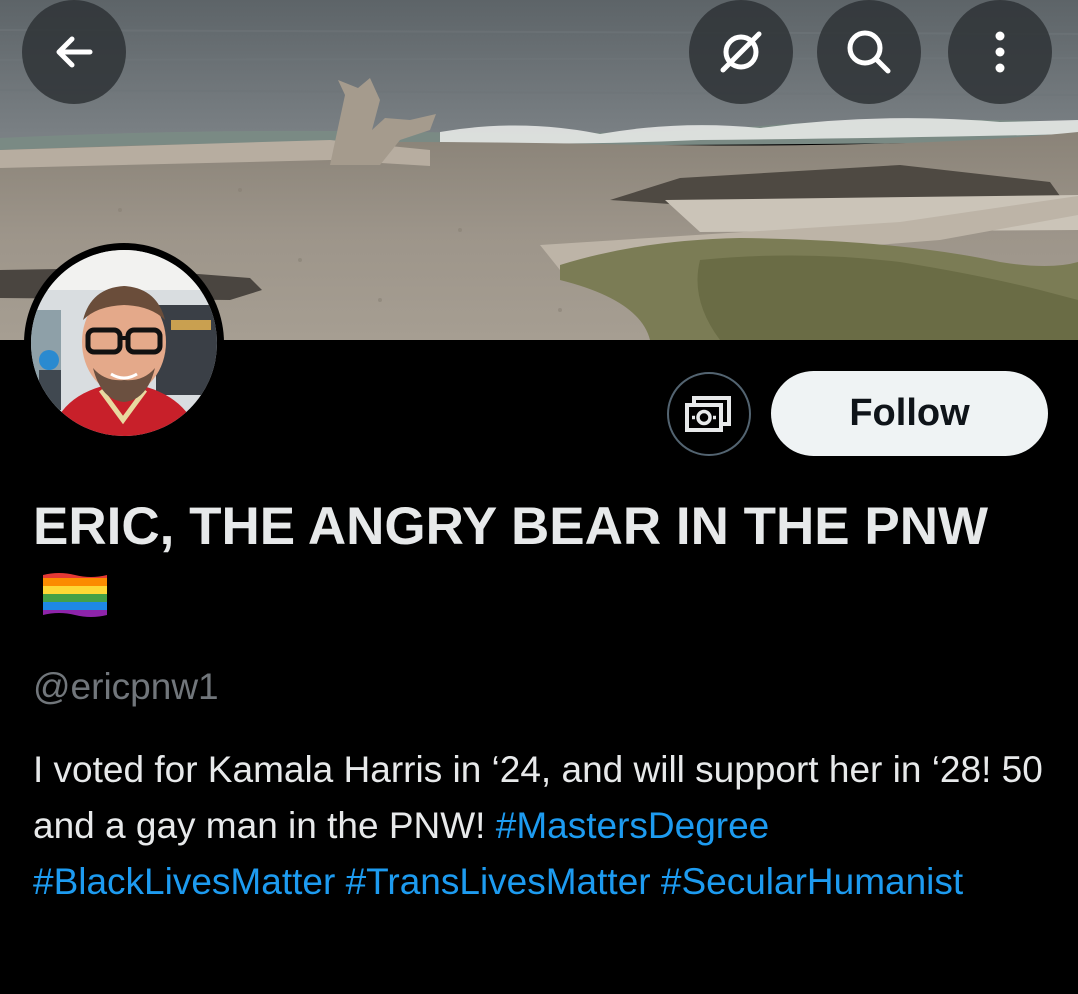  What do you see at coordinates (511, 526) in the screenshot?
I see `display-name-text: ERIC, THE ANGRY BEAR IN THE PNW` at bounding box center [511, 526].